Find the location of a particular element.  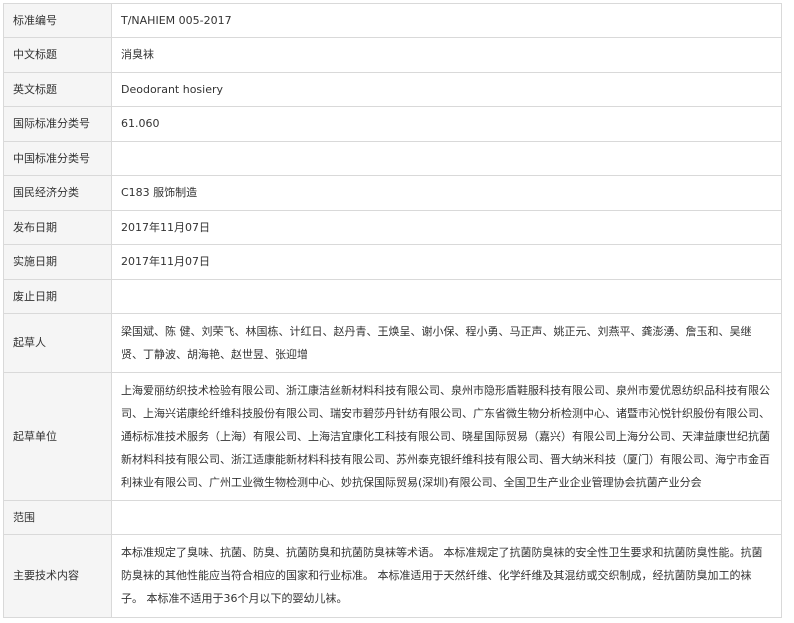

row-value: C183 服饰制造 is located at coordinates (446, 193).